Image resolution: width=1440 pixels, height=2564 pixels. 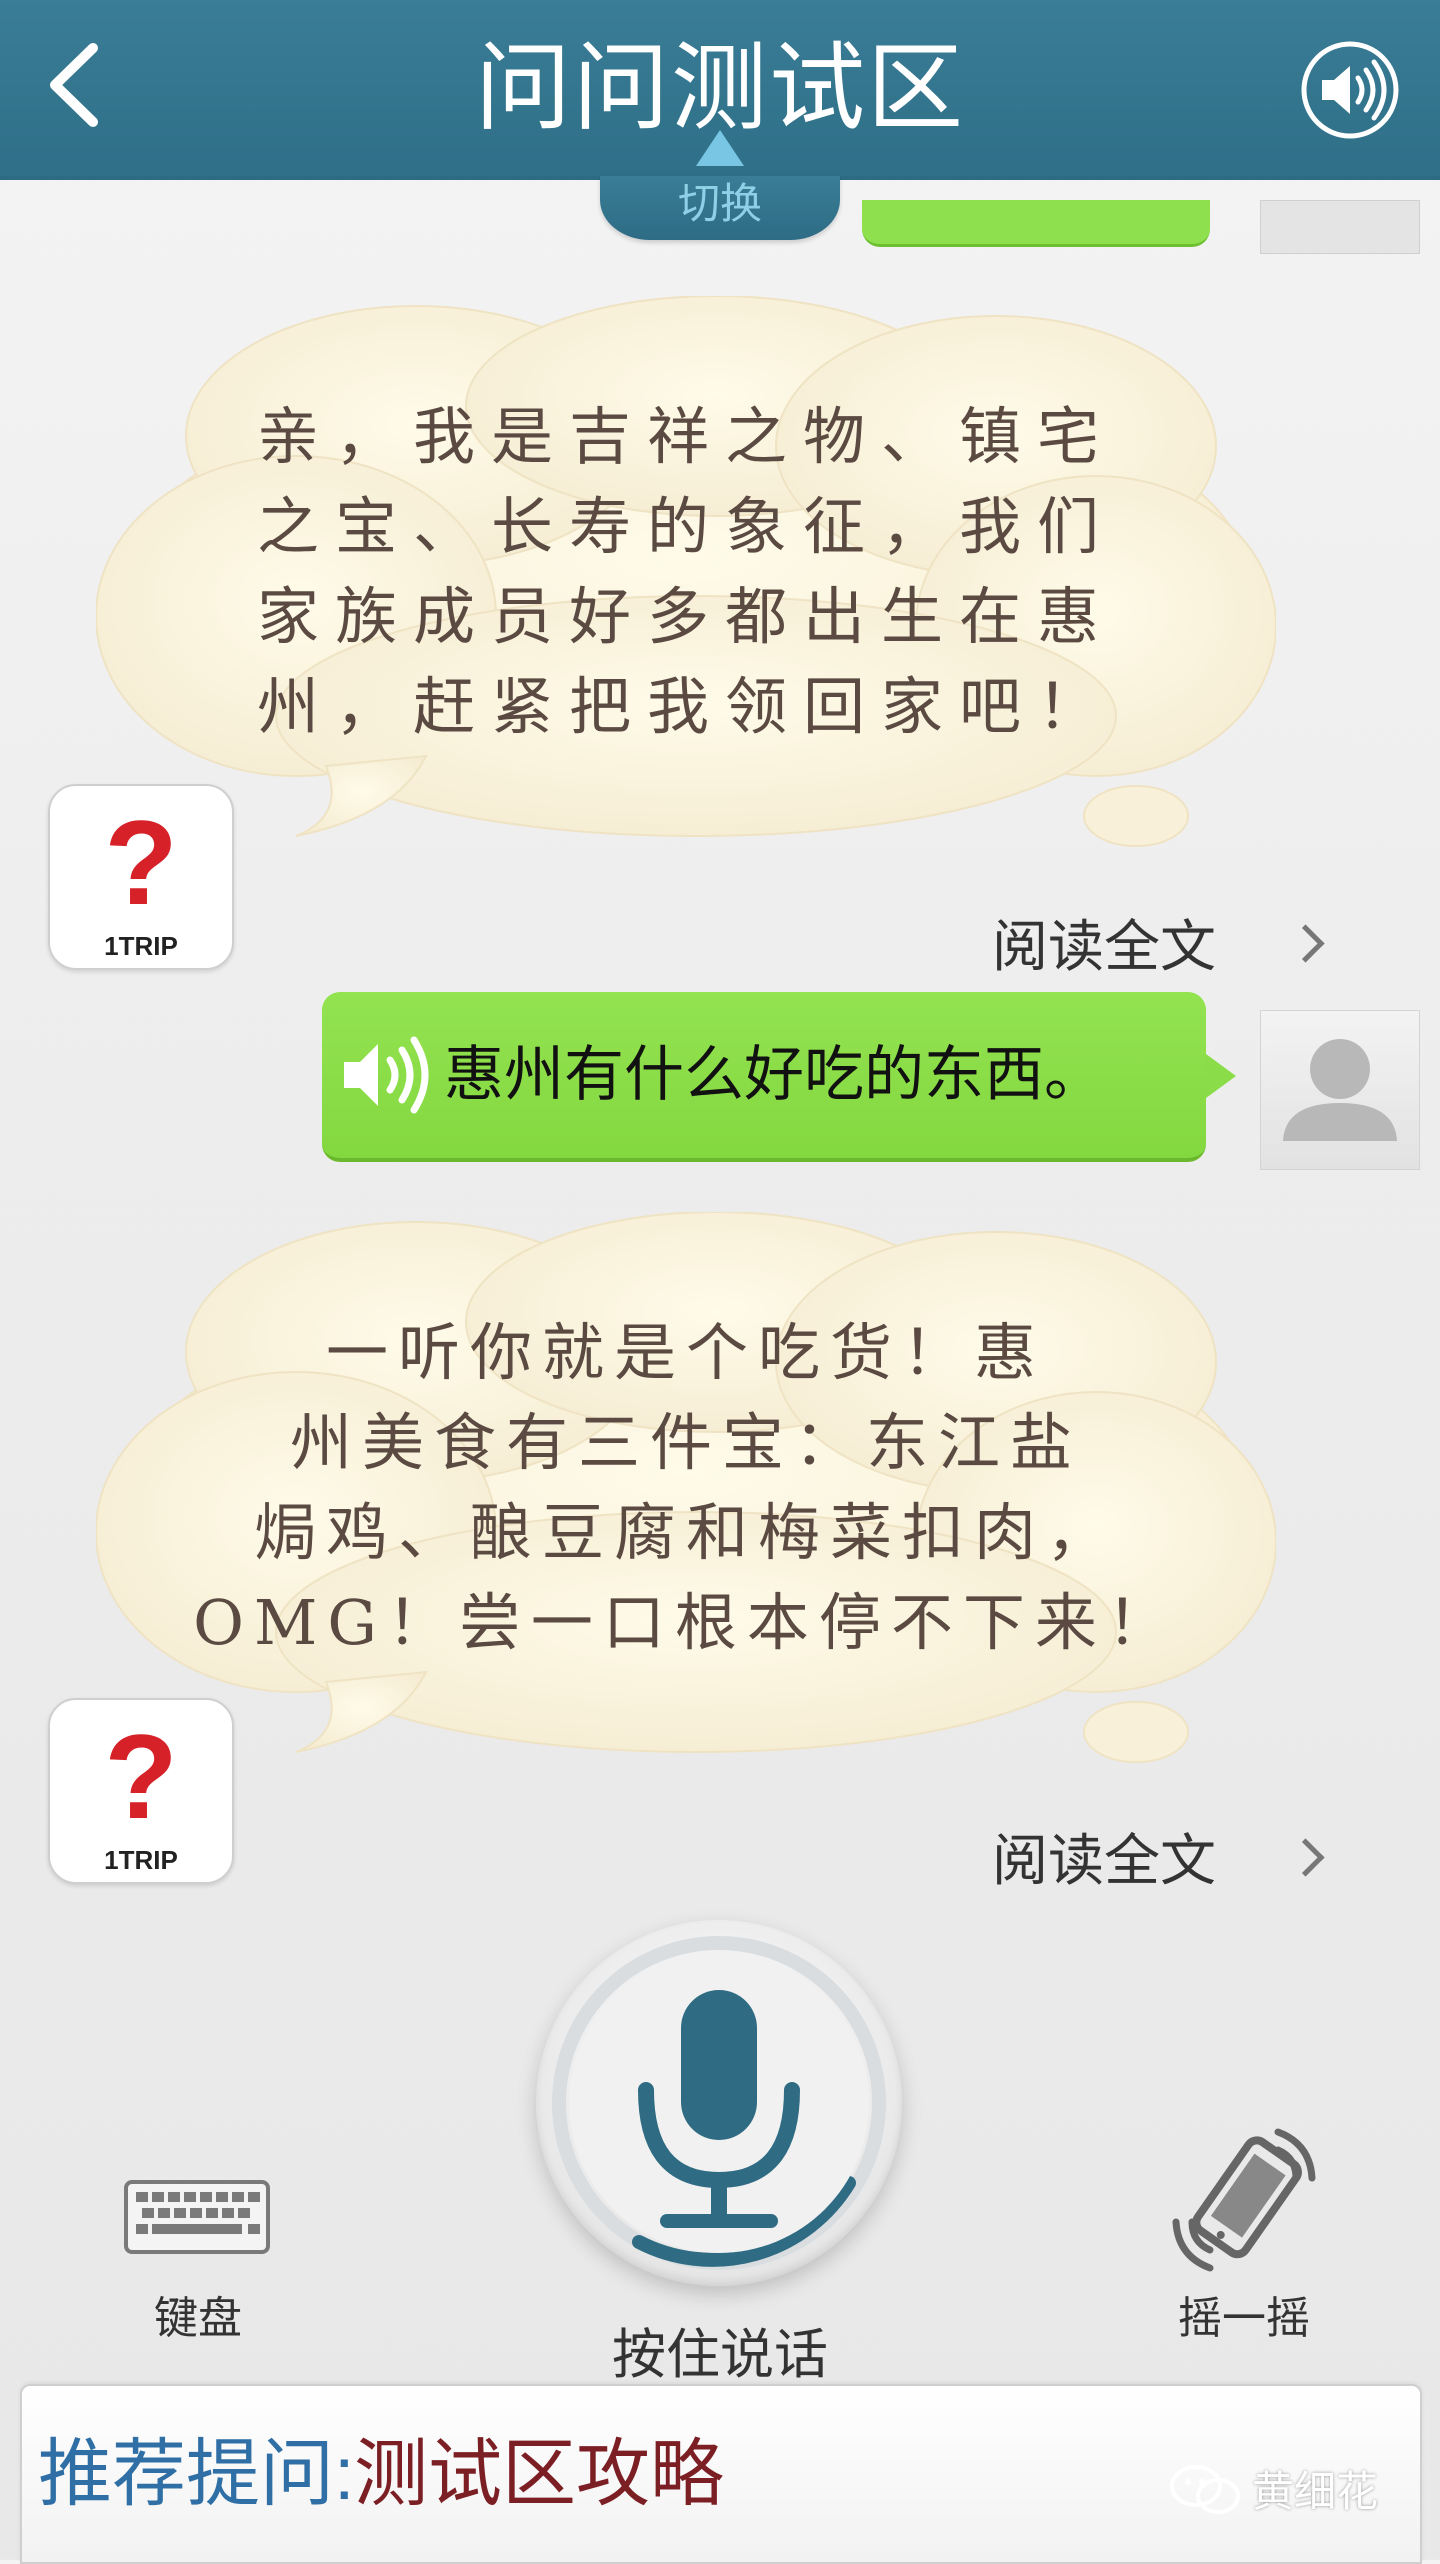 What do you see at coordinates (685, 1442) in the screenshot?
I see `bot-message-line: 州美食有三件宝：东江盐` at bounding box center [685, 1442].